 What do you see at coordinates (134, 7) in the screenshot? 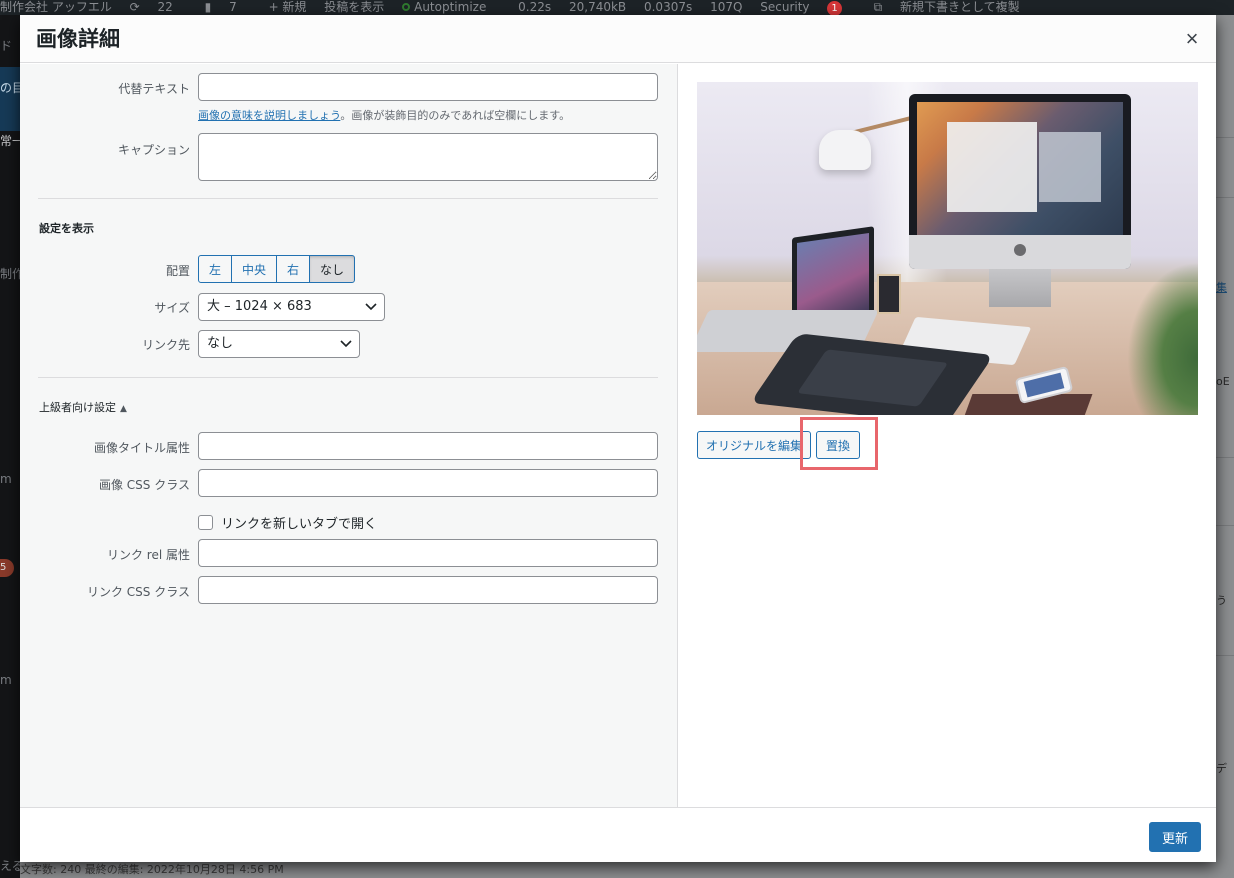
I see `updates-icon: ⟳` at bounding box center [134, 7].